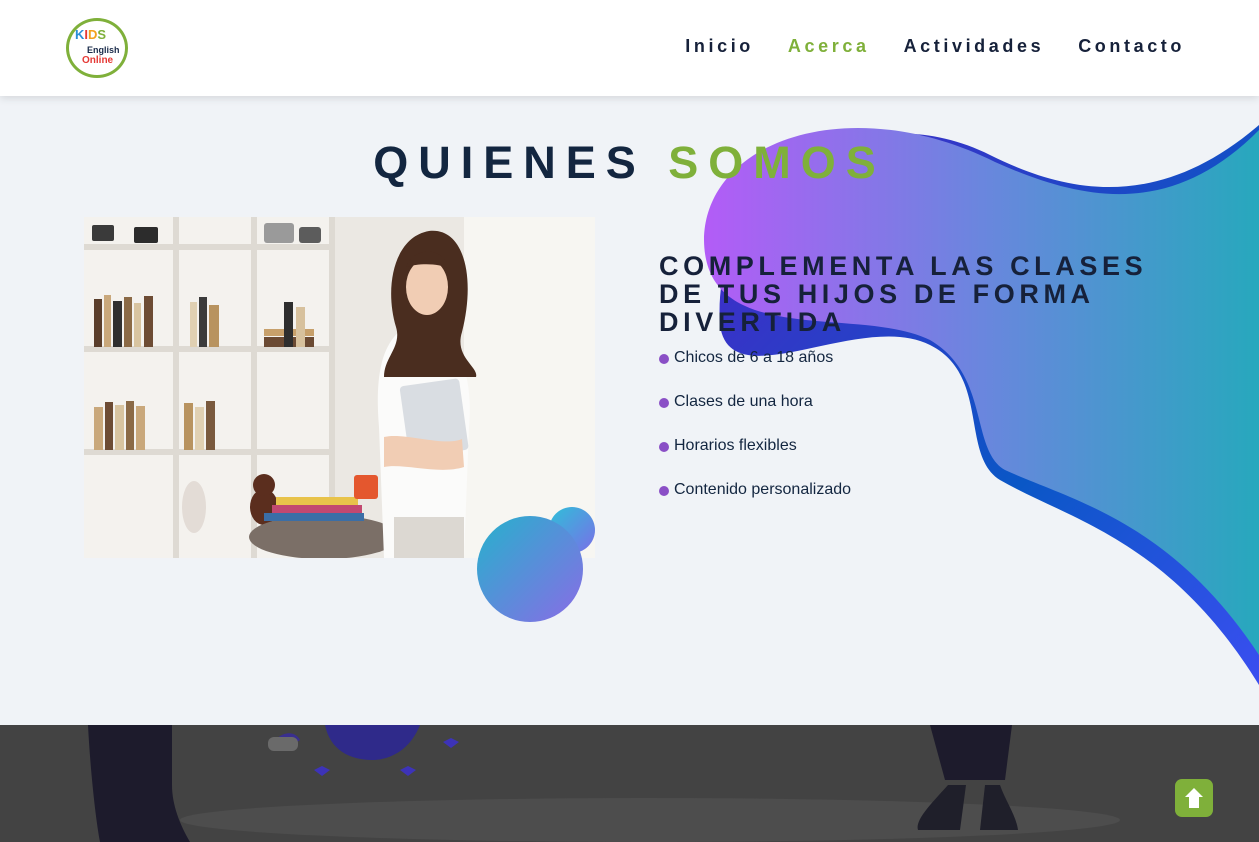 The height and width of the screenshot is (842, 1259). I want to click on arrow-up-icon, so click(1194, 798).